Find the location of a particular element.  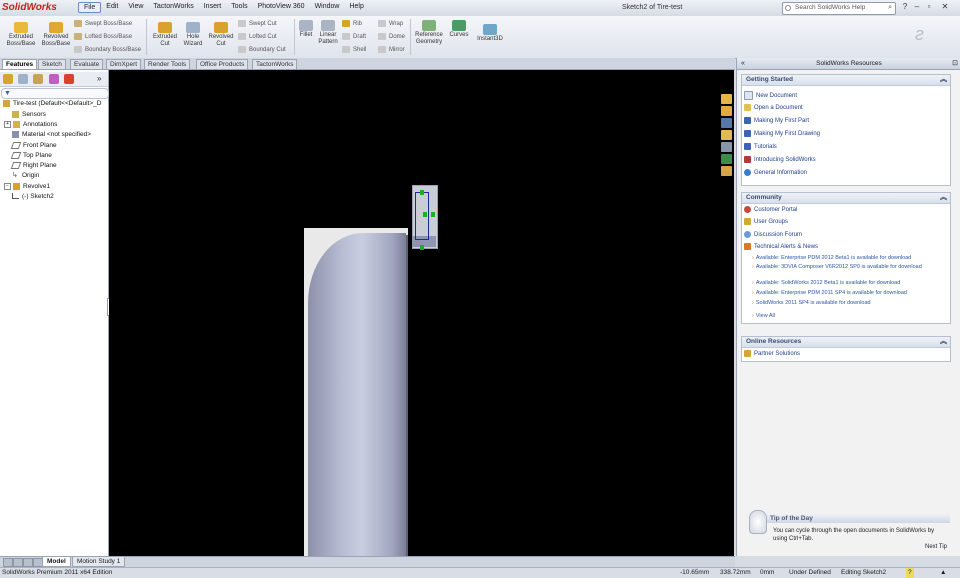

display-manager-tab-icon is located at coordinates (69, 79).